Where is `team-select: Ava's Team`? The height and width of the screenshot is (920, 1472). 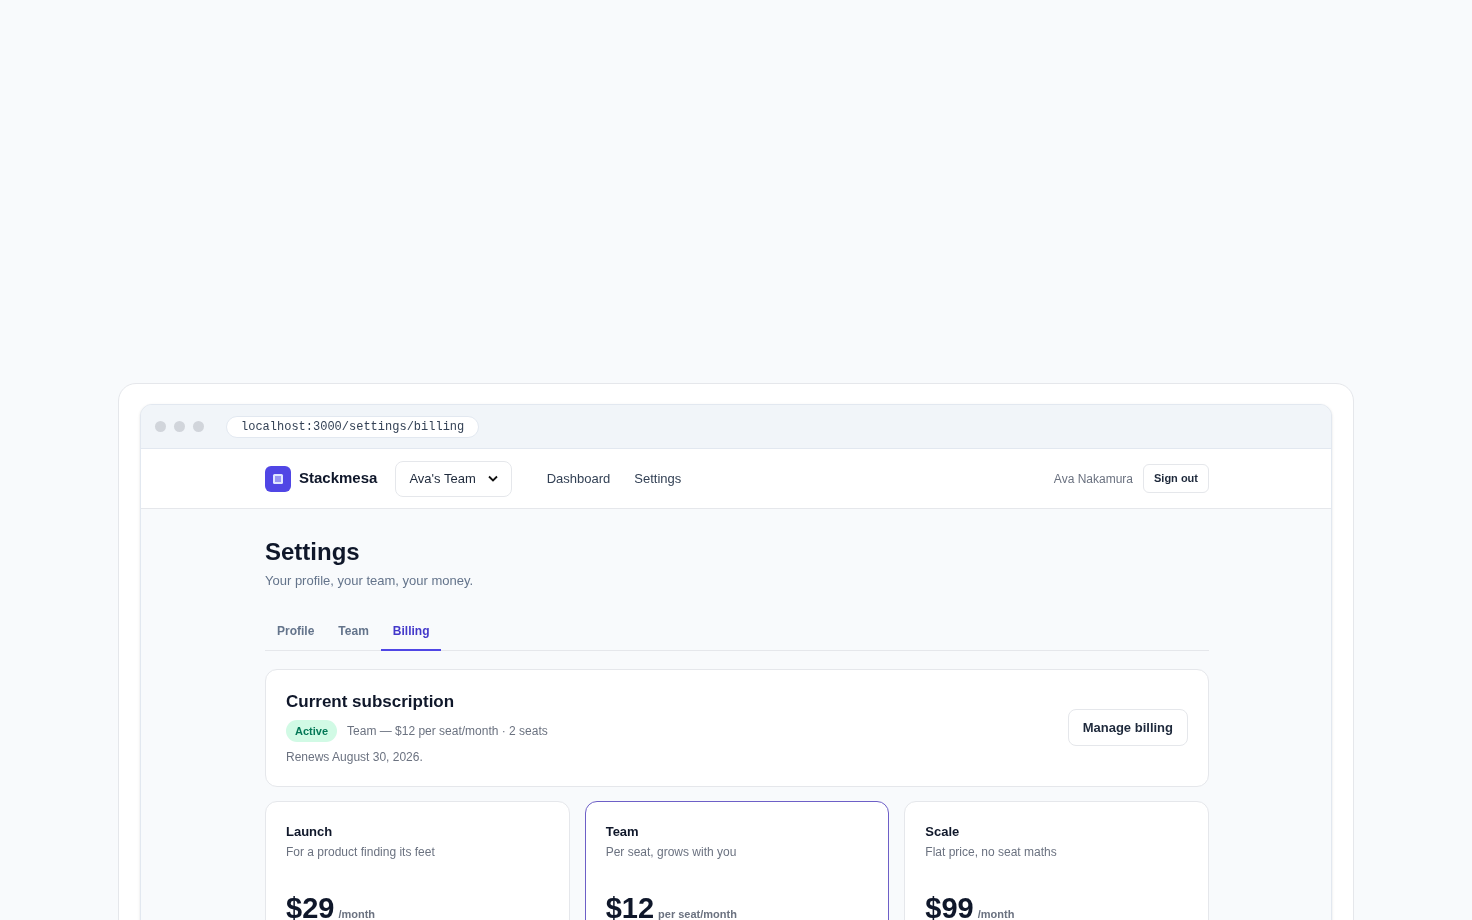
team-select: Ava's Team is located at coordinates (453, 478).